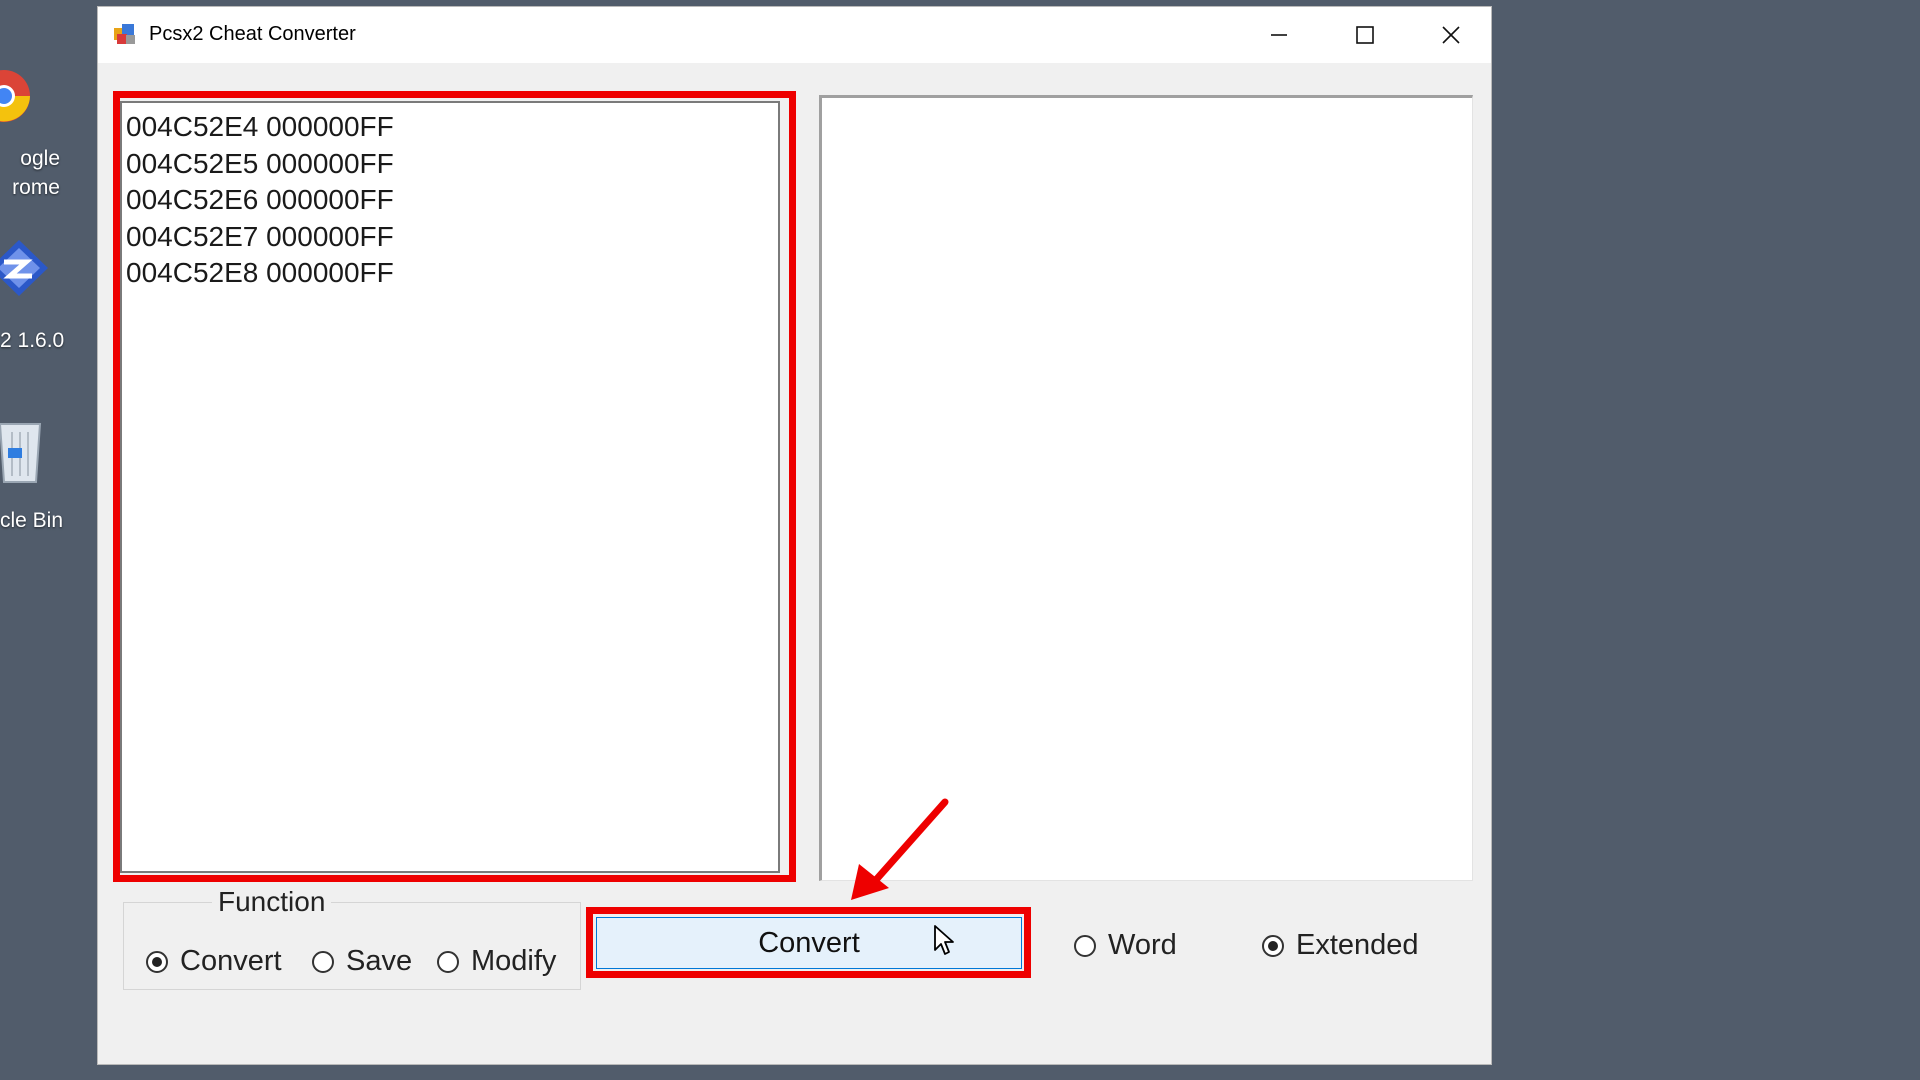  I want to click on radio-save: Save, so click(362, 961).